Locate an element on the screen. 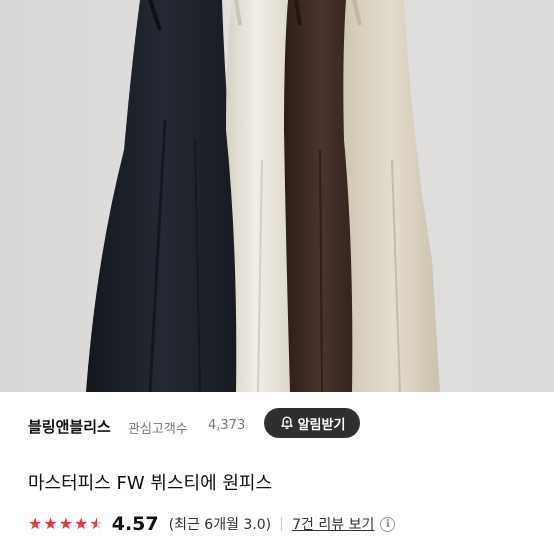 The width and height of the screenshot is (554, 554). rating-row: ★ ★ ★ ★ ★ 4.57 (최근 6개월 3.0) 7건 리뷰 보기 i is located at coordinates (212, 524).